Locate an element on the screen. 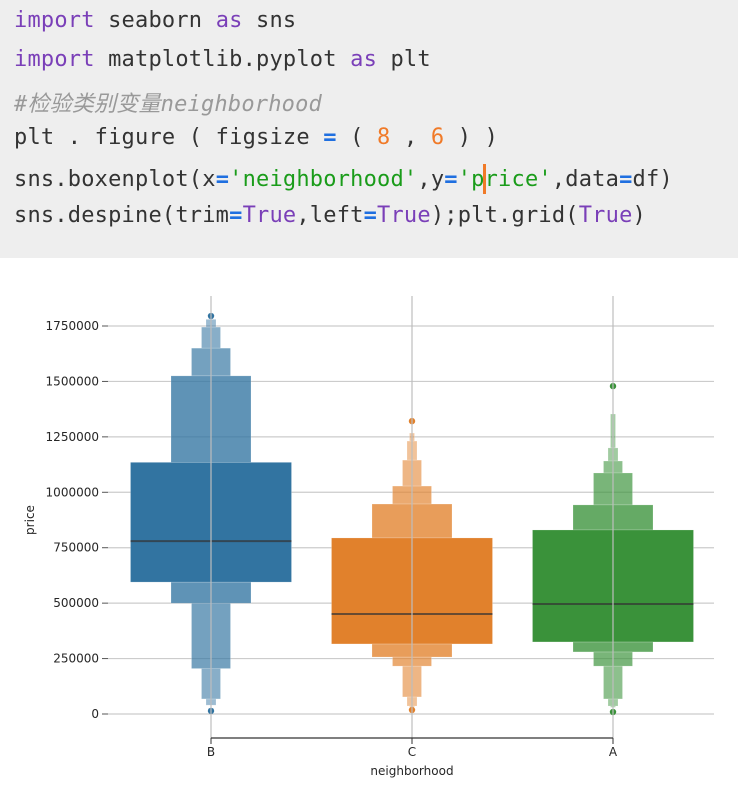 The width and height of the screenshot is (738, 788). x-tick-label: A is located at coordinates (613, 752).